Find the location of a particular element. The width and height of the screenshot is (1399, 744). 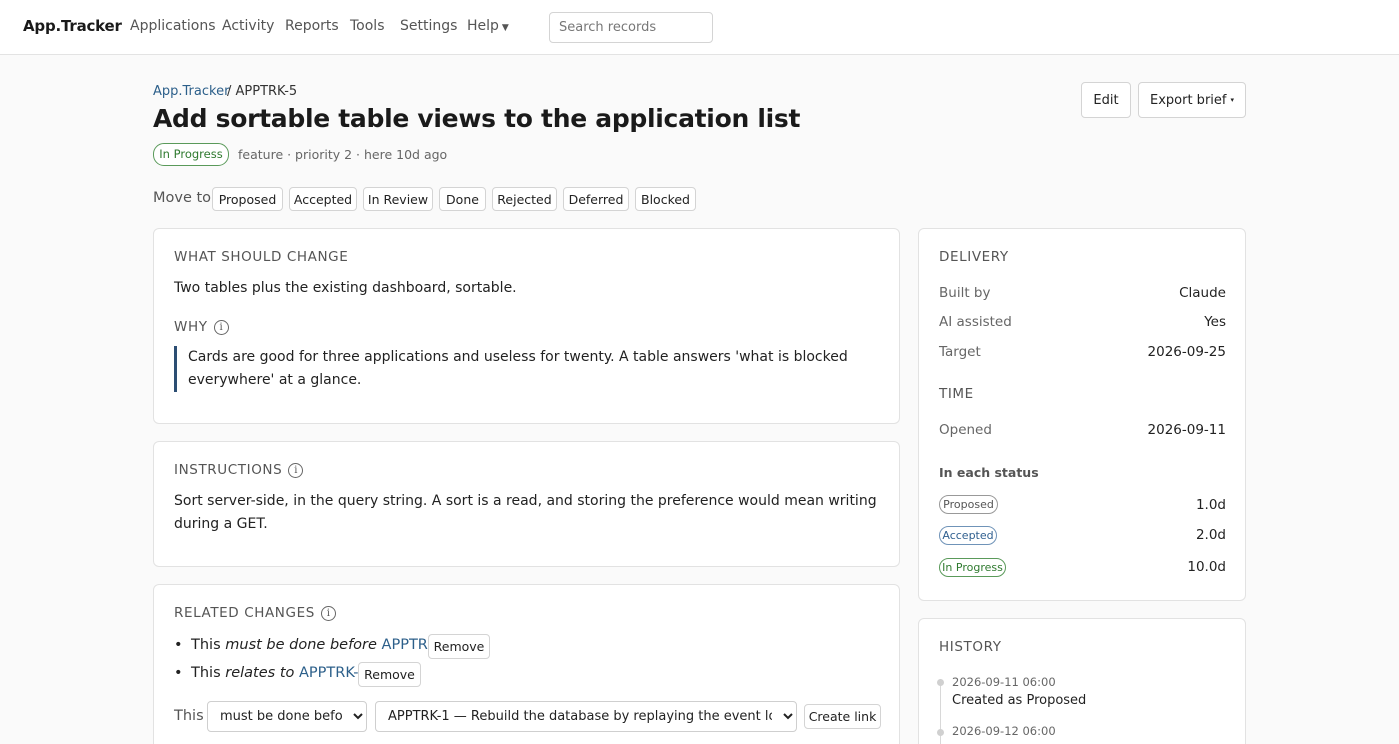

nav-settings: Settings is located at coordinates (428, 26).